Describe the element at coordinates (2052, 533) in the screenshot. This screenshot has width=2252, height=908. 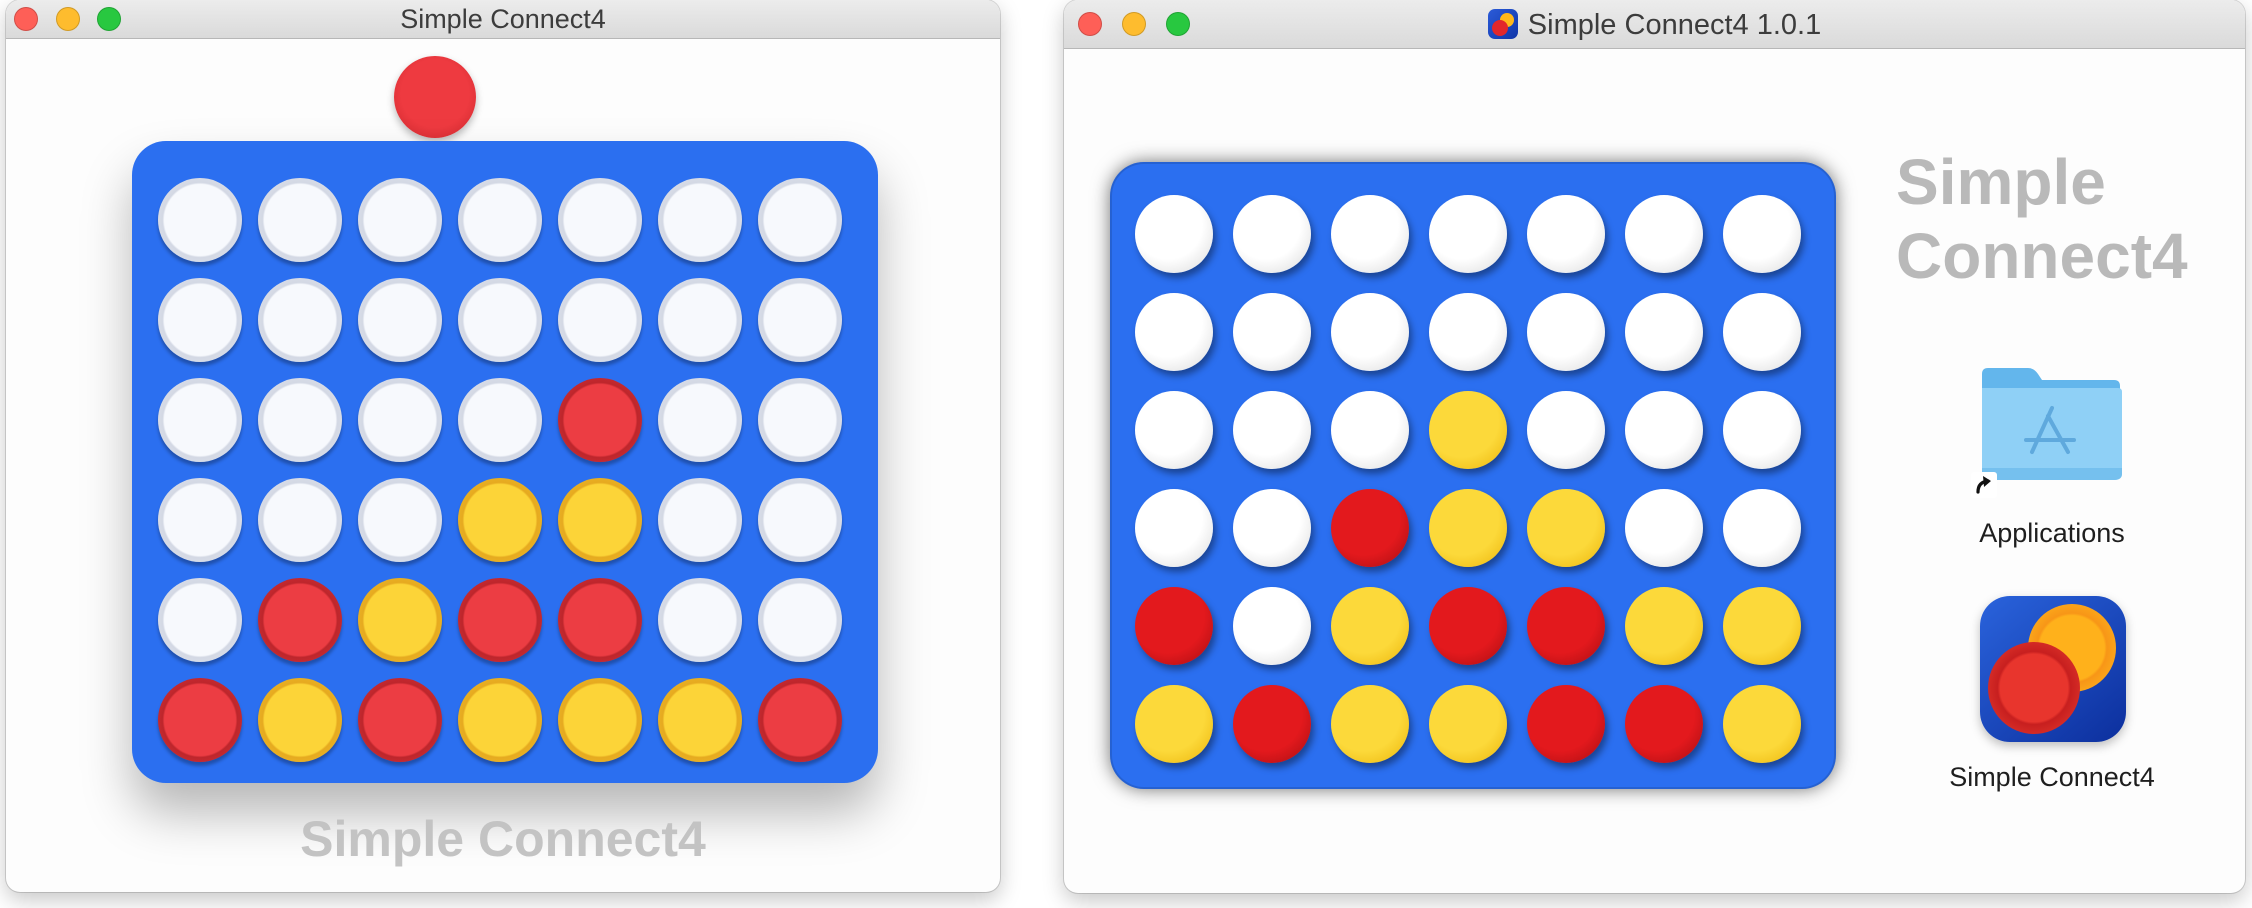
I see `applications-label: Applications` at that location.